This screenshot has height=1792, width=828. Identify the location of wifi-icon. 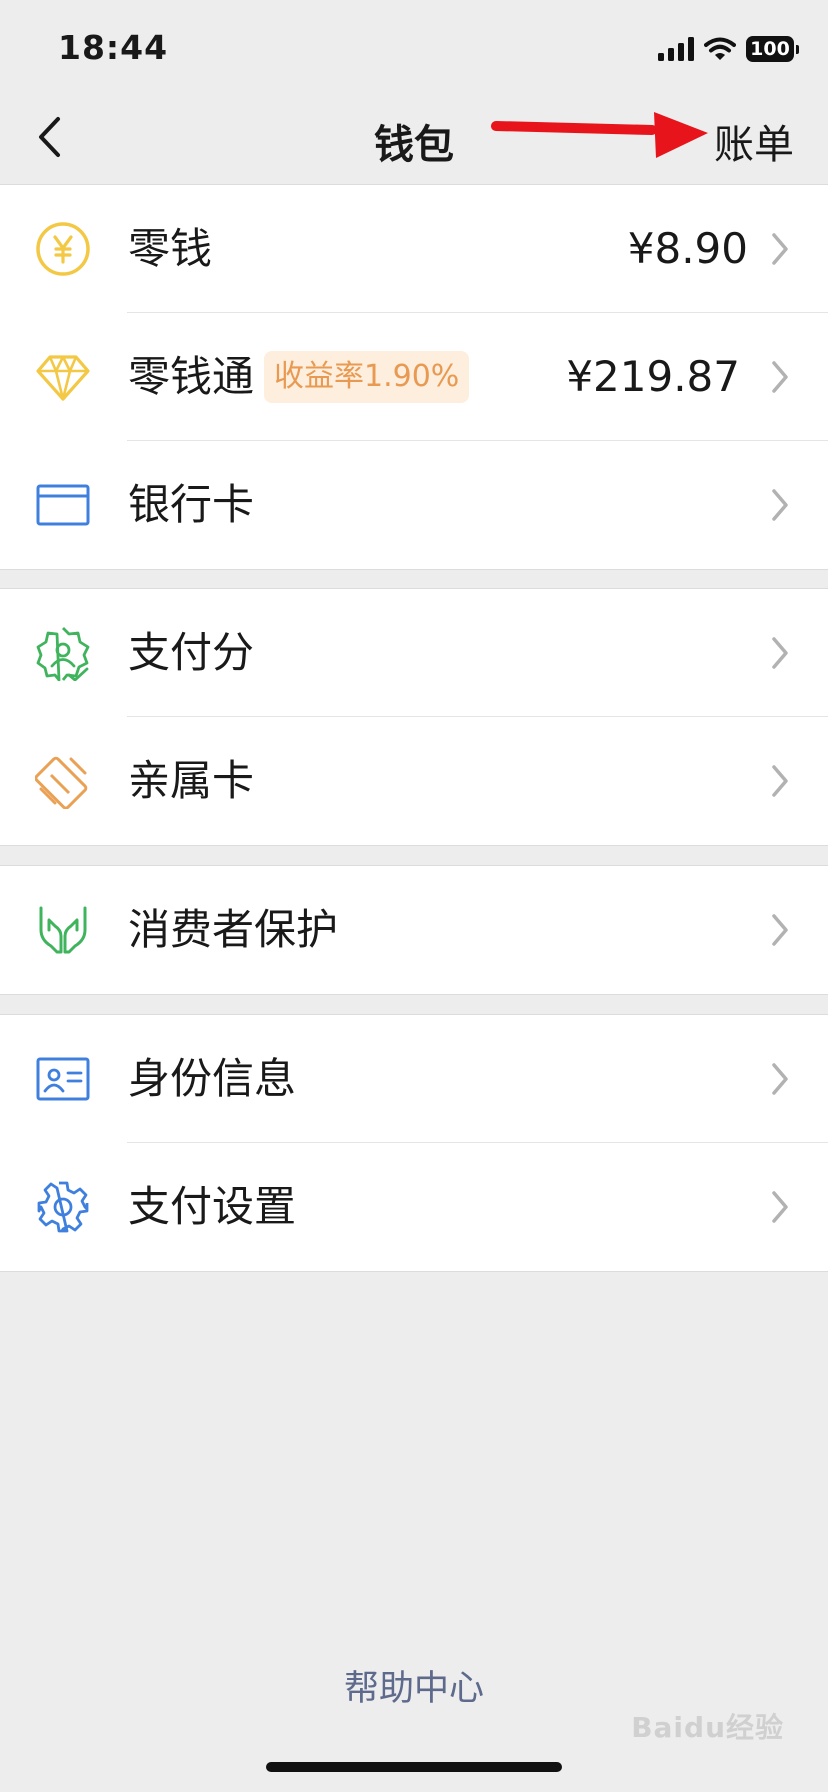
(720, 48).